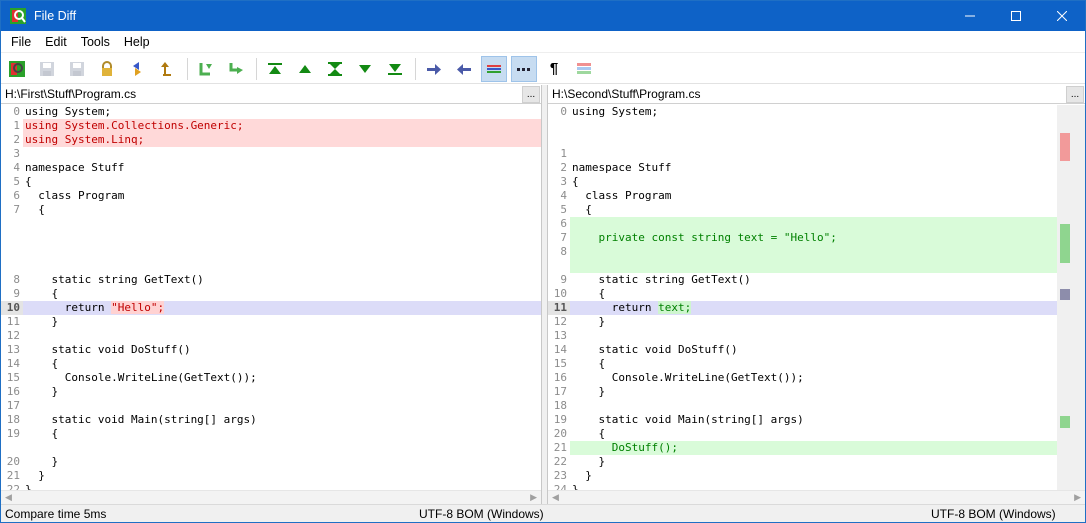 The width and height of the screenshot is (1086, 523). I want to click on code-line: 14 static void DoStuff(), so click(802, 350).